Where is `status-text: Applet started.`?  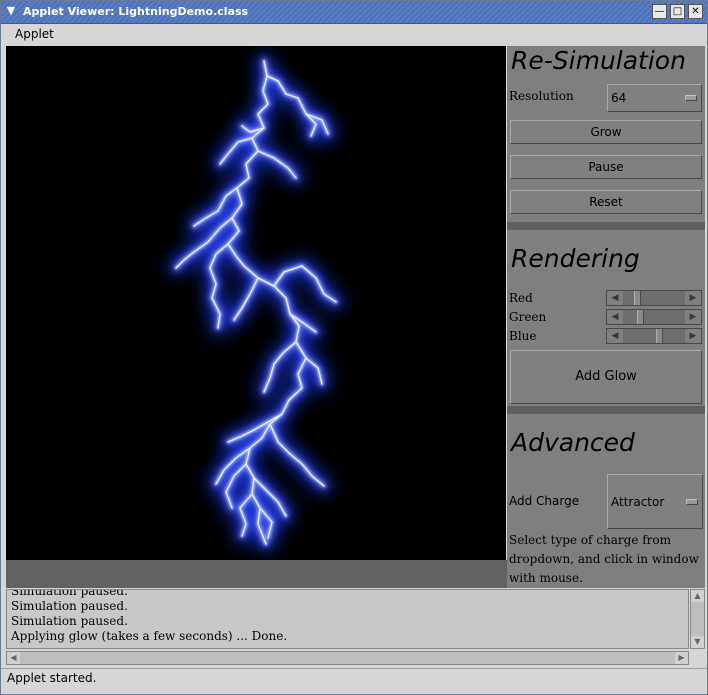
status-text: Applet started. is located at coordinates (52, 678).